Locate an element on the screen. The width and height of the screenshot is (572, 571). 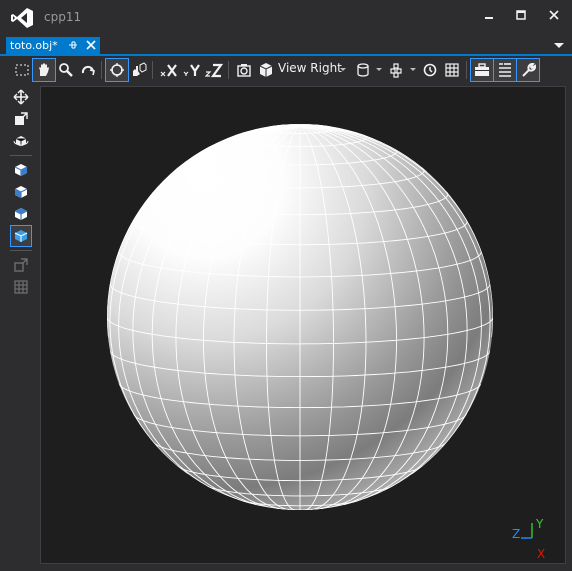
close-window-button is located at coordinates (554, 15).